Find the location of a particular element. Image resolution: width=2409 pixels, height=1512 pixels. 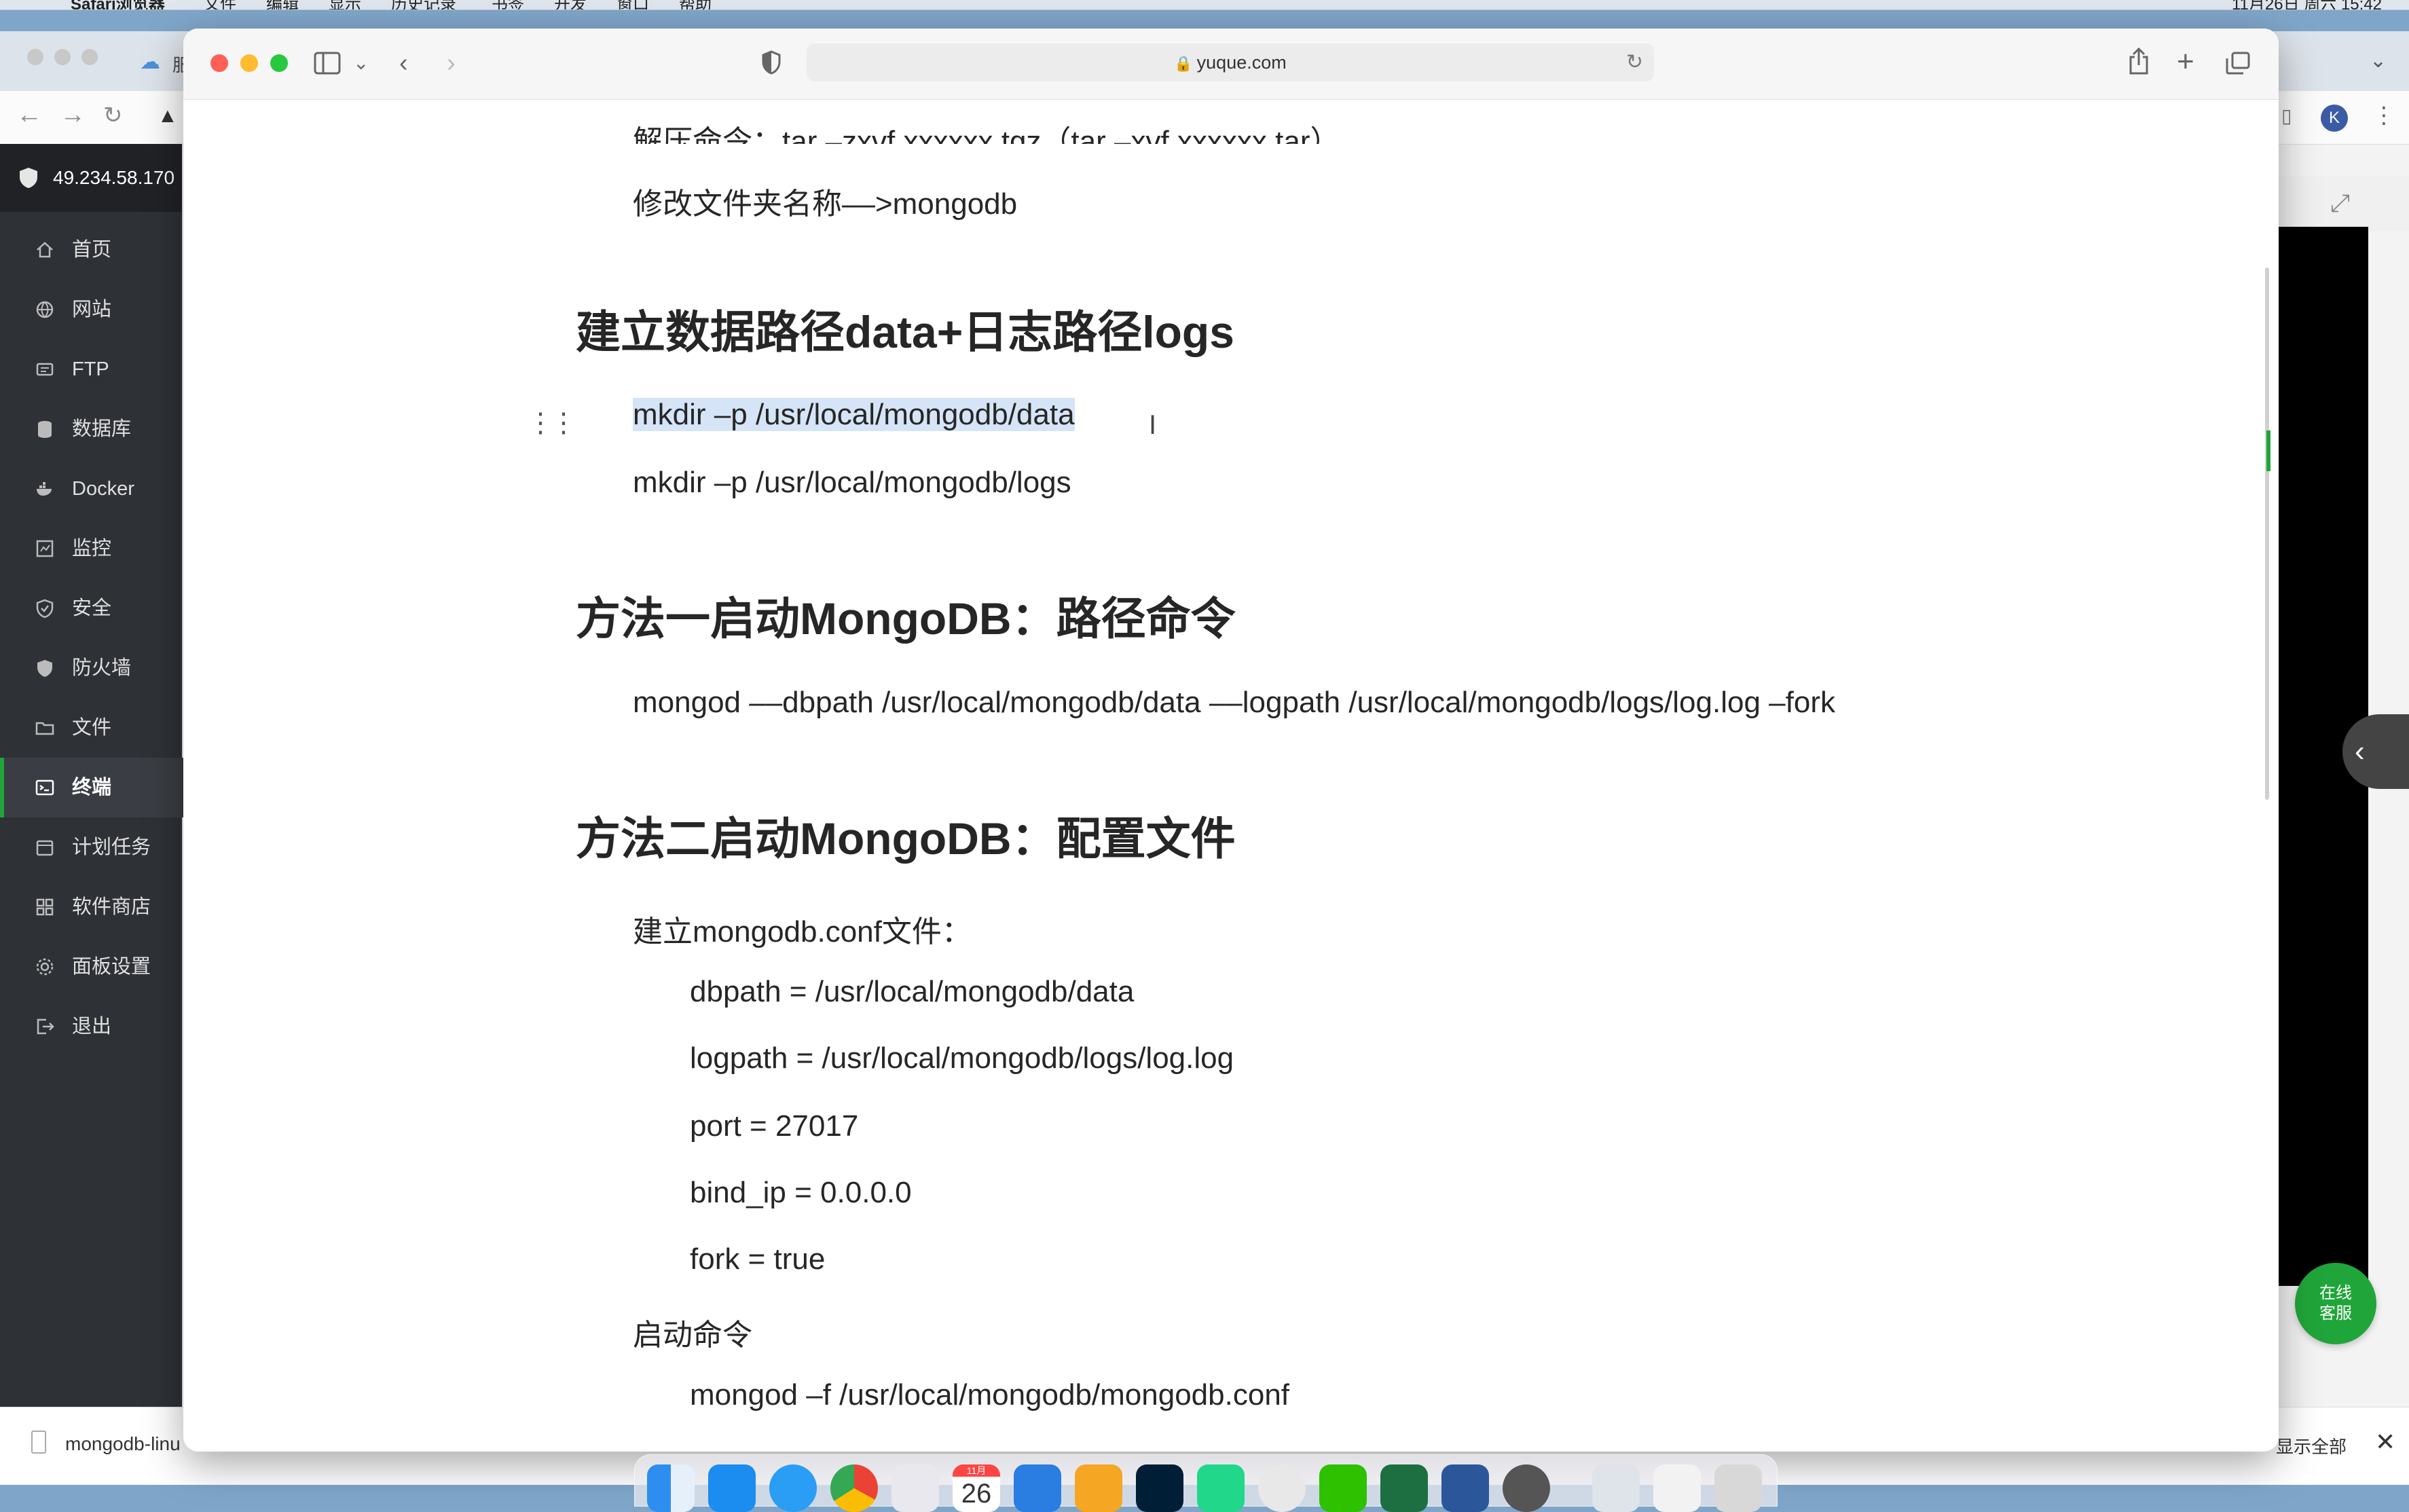

bg-min-dot is located at coordinates (62, 57).